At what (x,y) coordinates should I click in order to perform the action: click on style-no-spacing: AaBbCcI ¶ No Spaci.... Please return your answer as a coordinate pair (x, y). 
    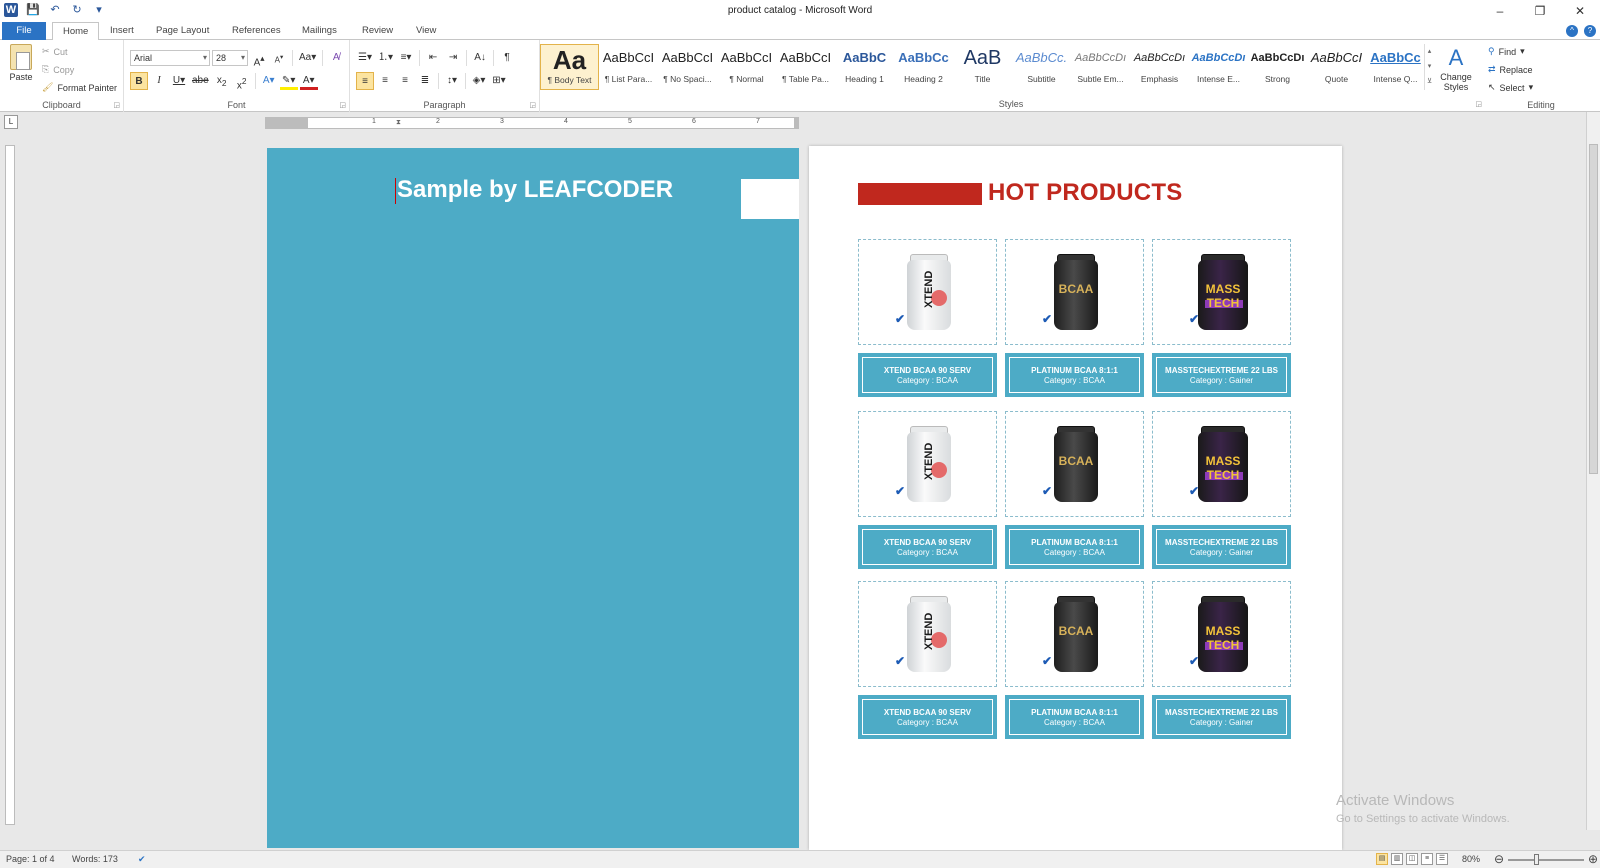
    Looking at the image, I should click on (687, 67).